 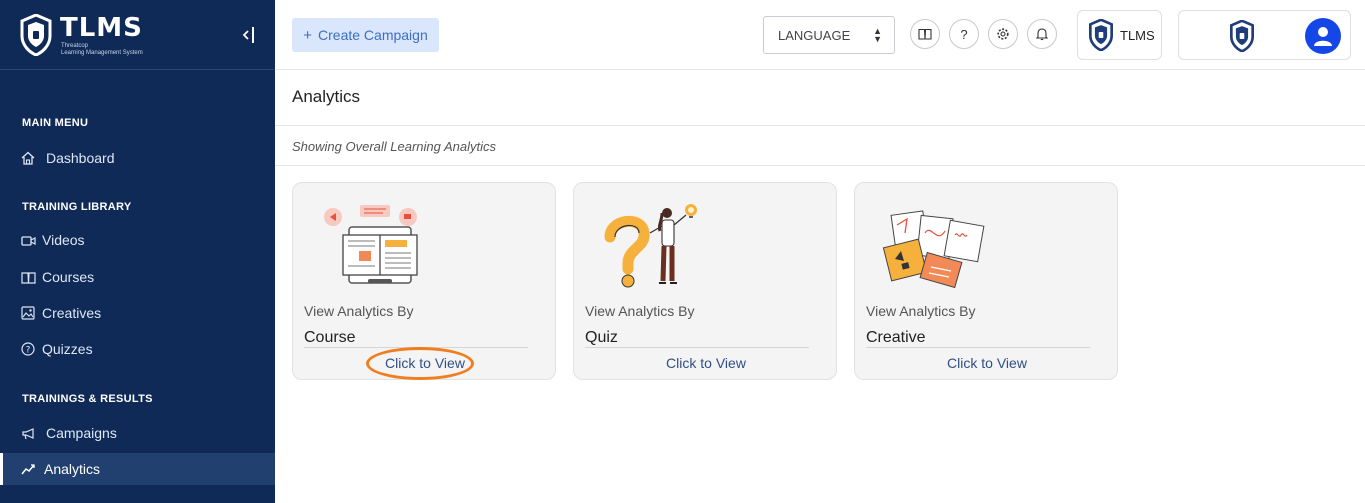 I want to click on gear-icon, so click(x=1003, y=34).